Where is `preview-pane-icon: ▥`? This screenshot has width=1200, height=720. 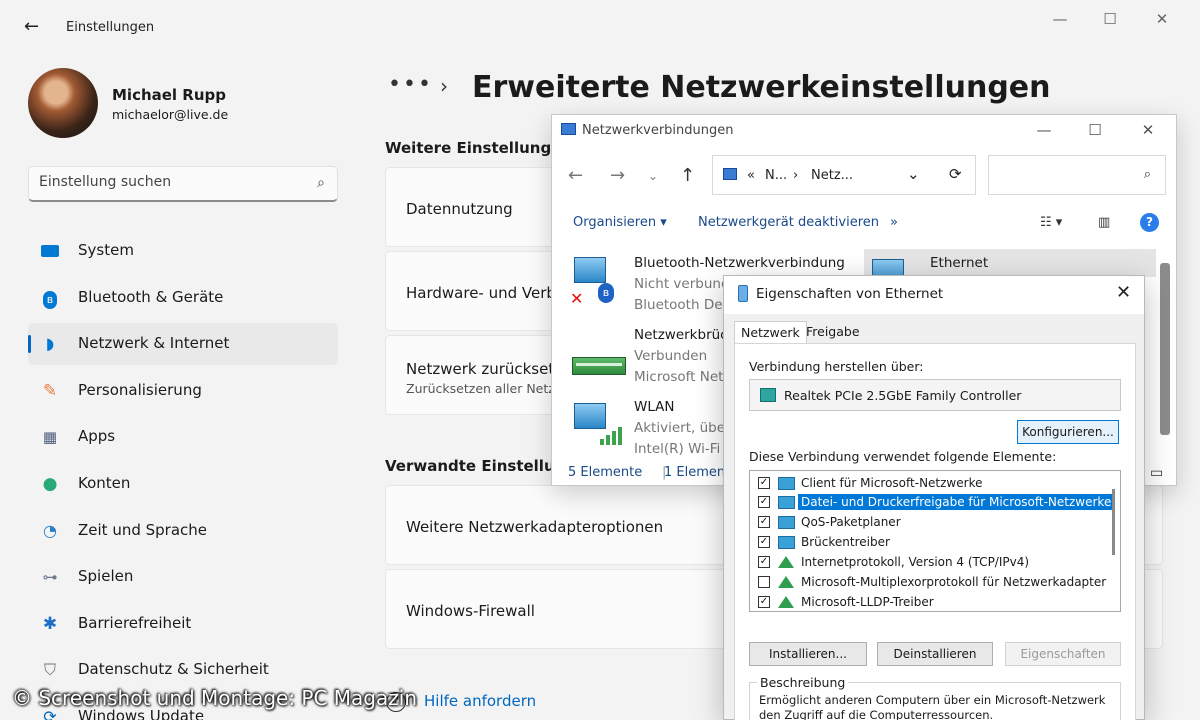
preview-pane-icon: ▥ is located at coordinates (1104, 222).